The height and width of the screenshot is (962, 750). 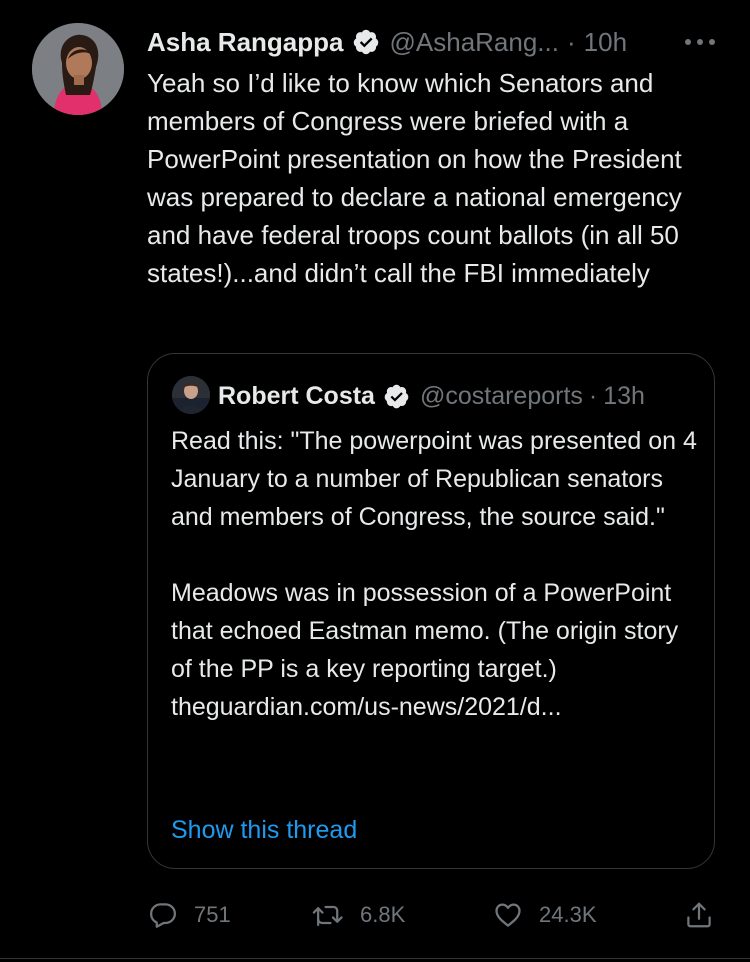 What do you see at coordinates (375, 958) in the screenshot?
I see `bottom-divider` at bounding box center [375, 958].